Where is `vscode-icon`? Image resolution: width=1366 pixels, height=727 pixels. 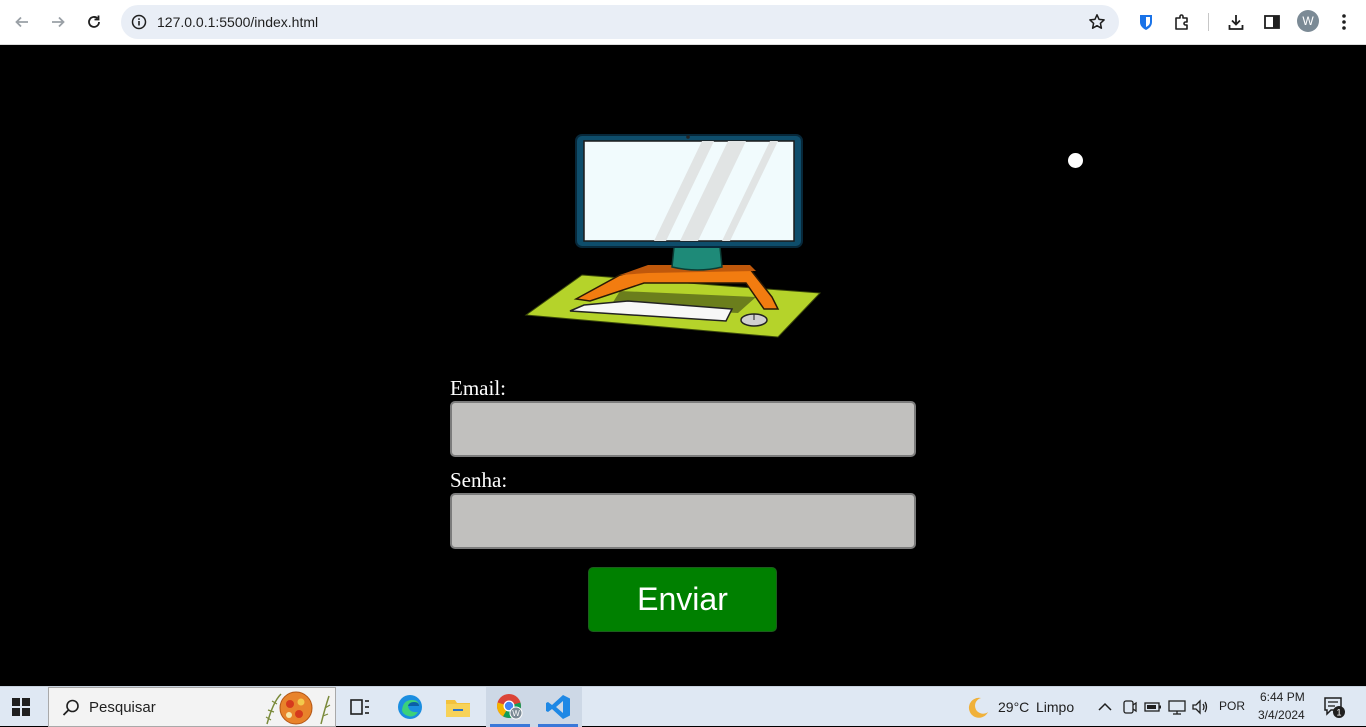
vscode-icon is located at coordinates (558, 707).